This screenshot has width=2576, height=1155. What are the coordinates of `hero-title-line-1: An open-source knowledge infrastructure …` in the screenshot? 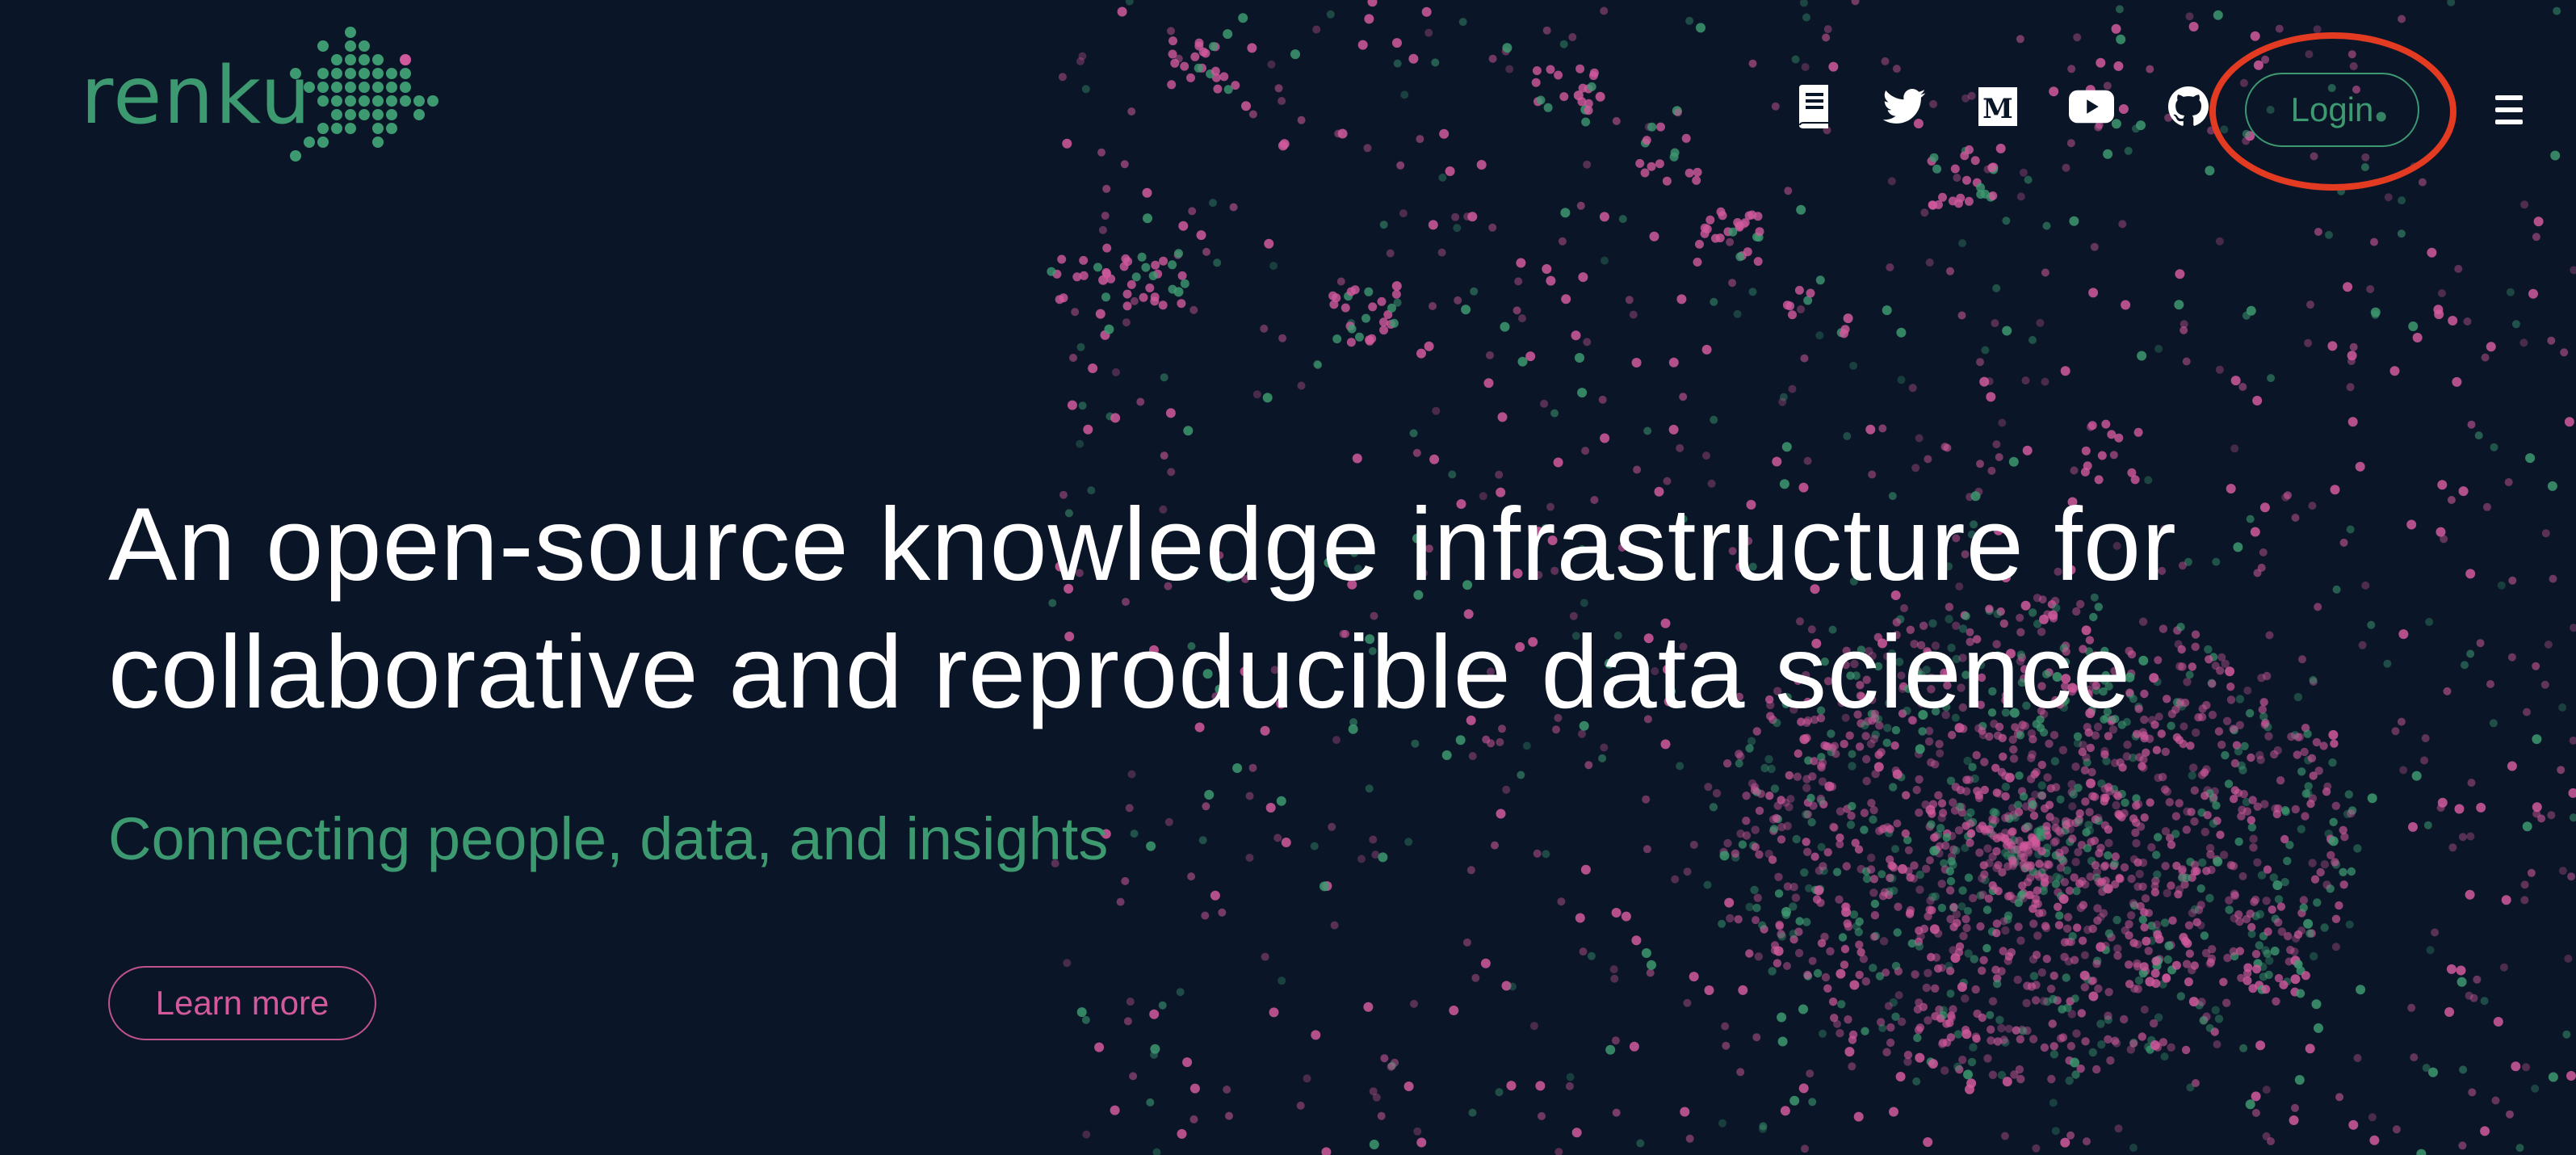 It's located at (1142, 545).